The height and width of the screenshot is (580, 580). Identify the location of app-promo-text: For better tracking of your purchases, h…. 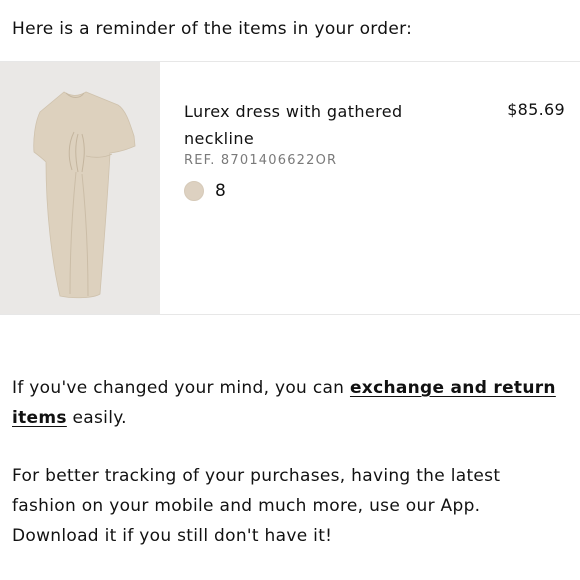
(256, 506).